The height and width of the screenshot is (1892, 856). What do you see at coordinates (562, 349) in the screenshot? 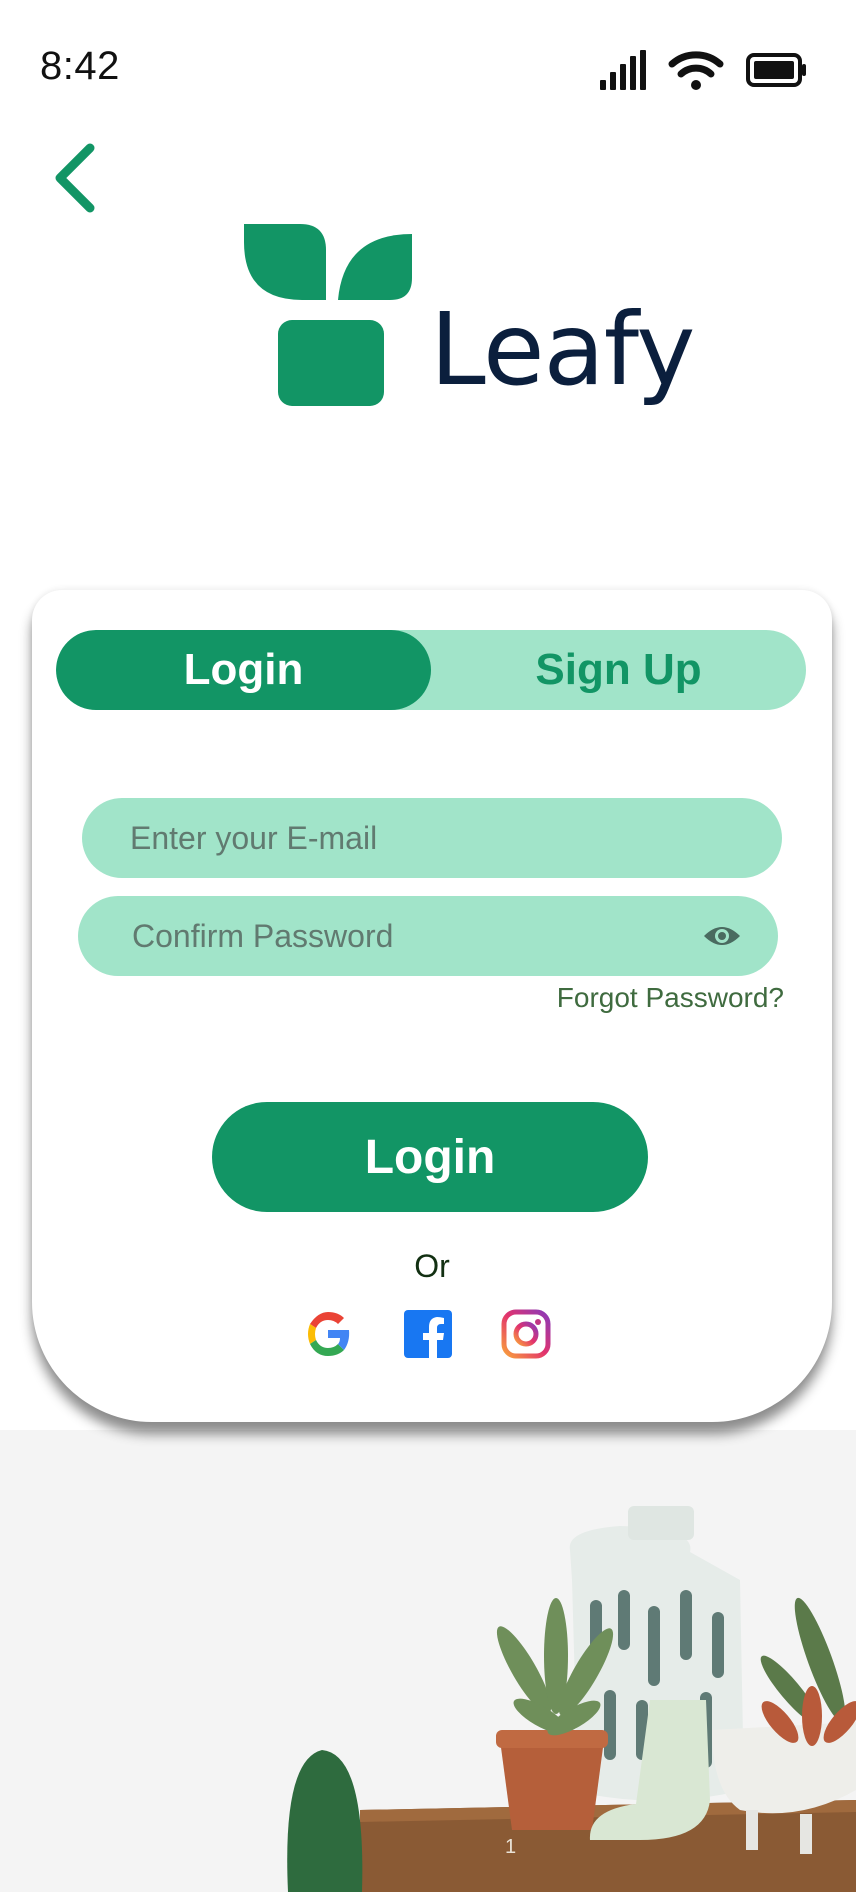
I see `brand-name: Leafy` at bounding box center [562, 349].